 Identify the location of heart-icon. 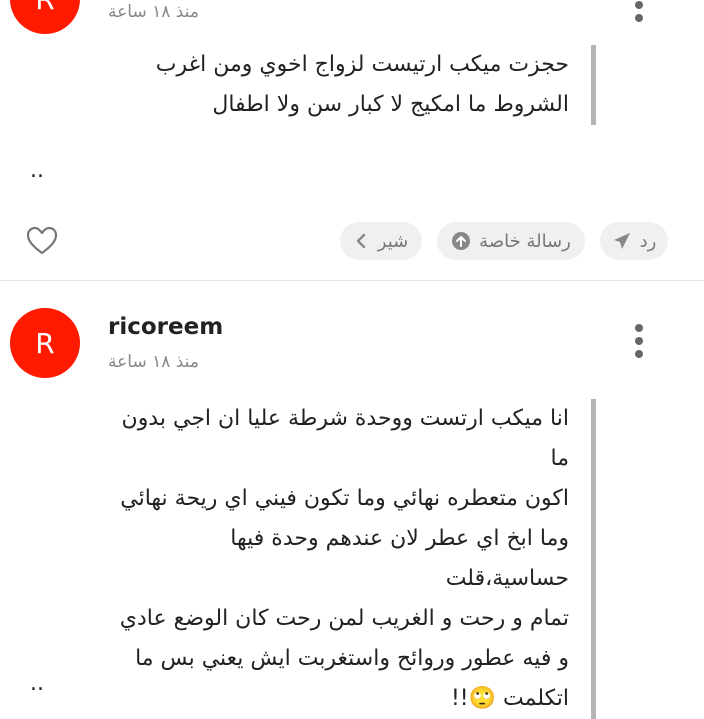
(42, 243).